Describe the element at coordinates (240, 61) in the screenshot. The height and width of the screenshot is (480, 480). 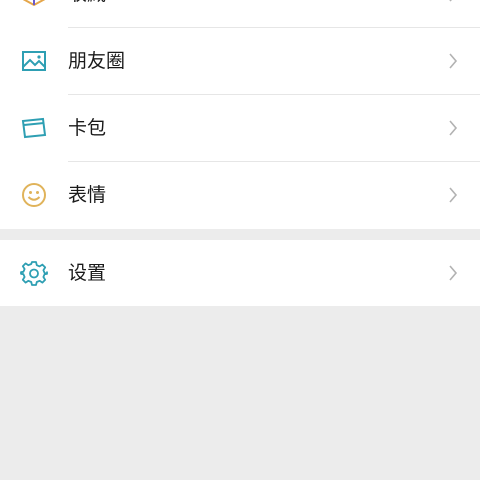
I see `menu-row-moments: 朋友圈` at that location.